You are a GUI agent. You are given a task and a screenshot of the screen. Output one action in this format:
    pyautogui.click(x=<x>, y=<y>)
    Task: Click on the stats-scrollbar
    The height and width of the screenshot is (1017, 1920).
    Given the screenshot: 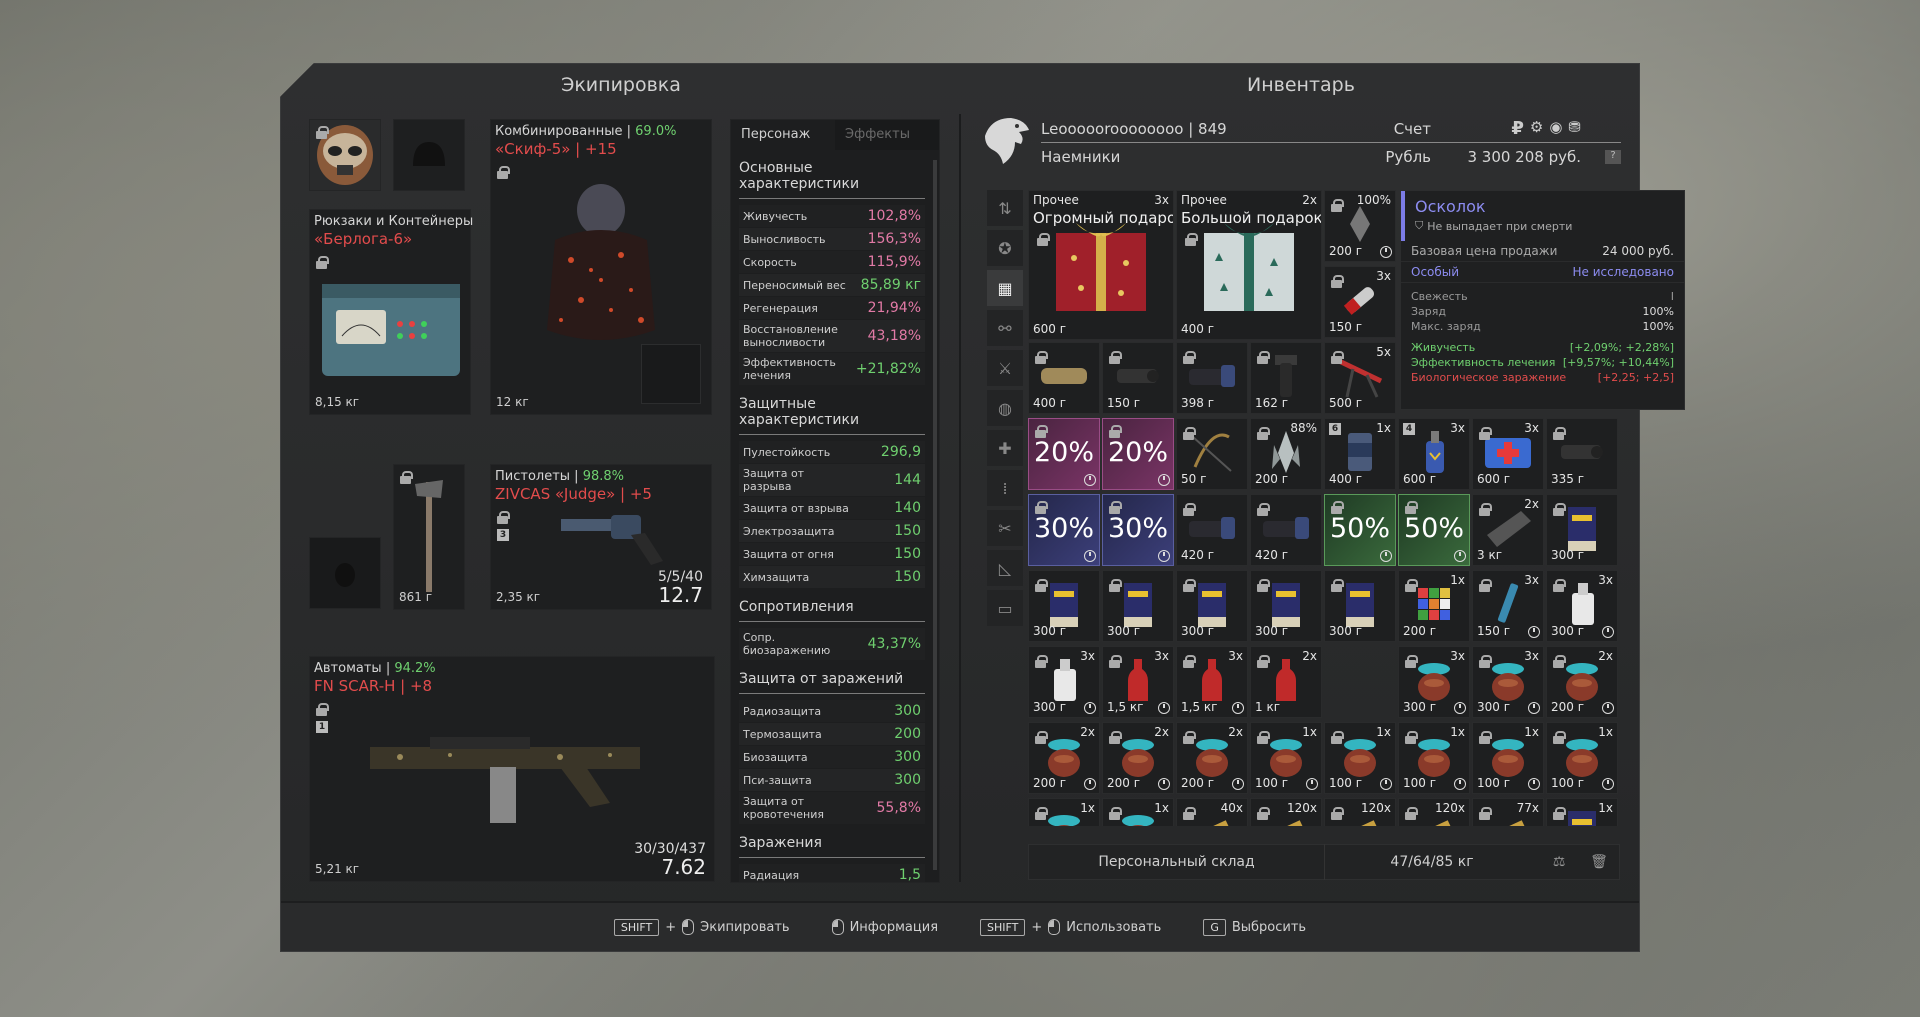 What is the action you would take?
    pyautogui.click(x=935, y=515)
    